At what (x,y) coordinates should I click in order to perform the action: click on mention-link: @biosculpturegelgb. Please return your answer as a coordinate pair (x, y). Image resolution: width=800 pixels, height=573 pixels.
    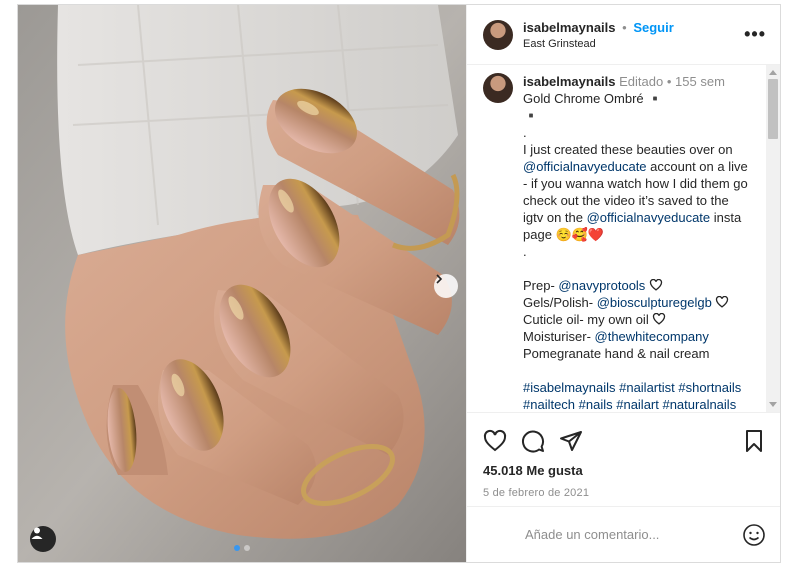
    Looking at the image, I should click on (654, 302).